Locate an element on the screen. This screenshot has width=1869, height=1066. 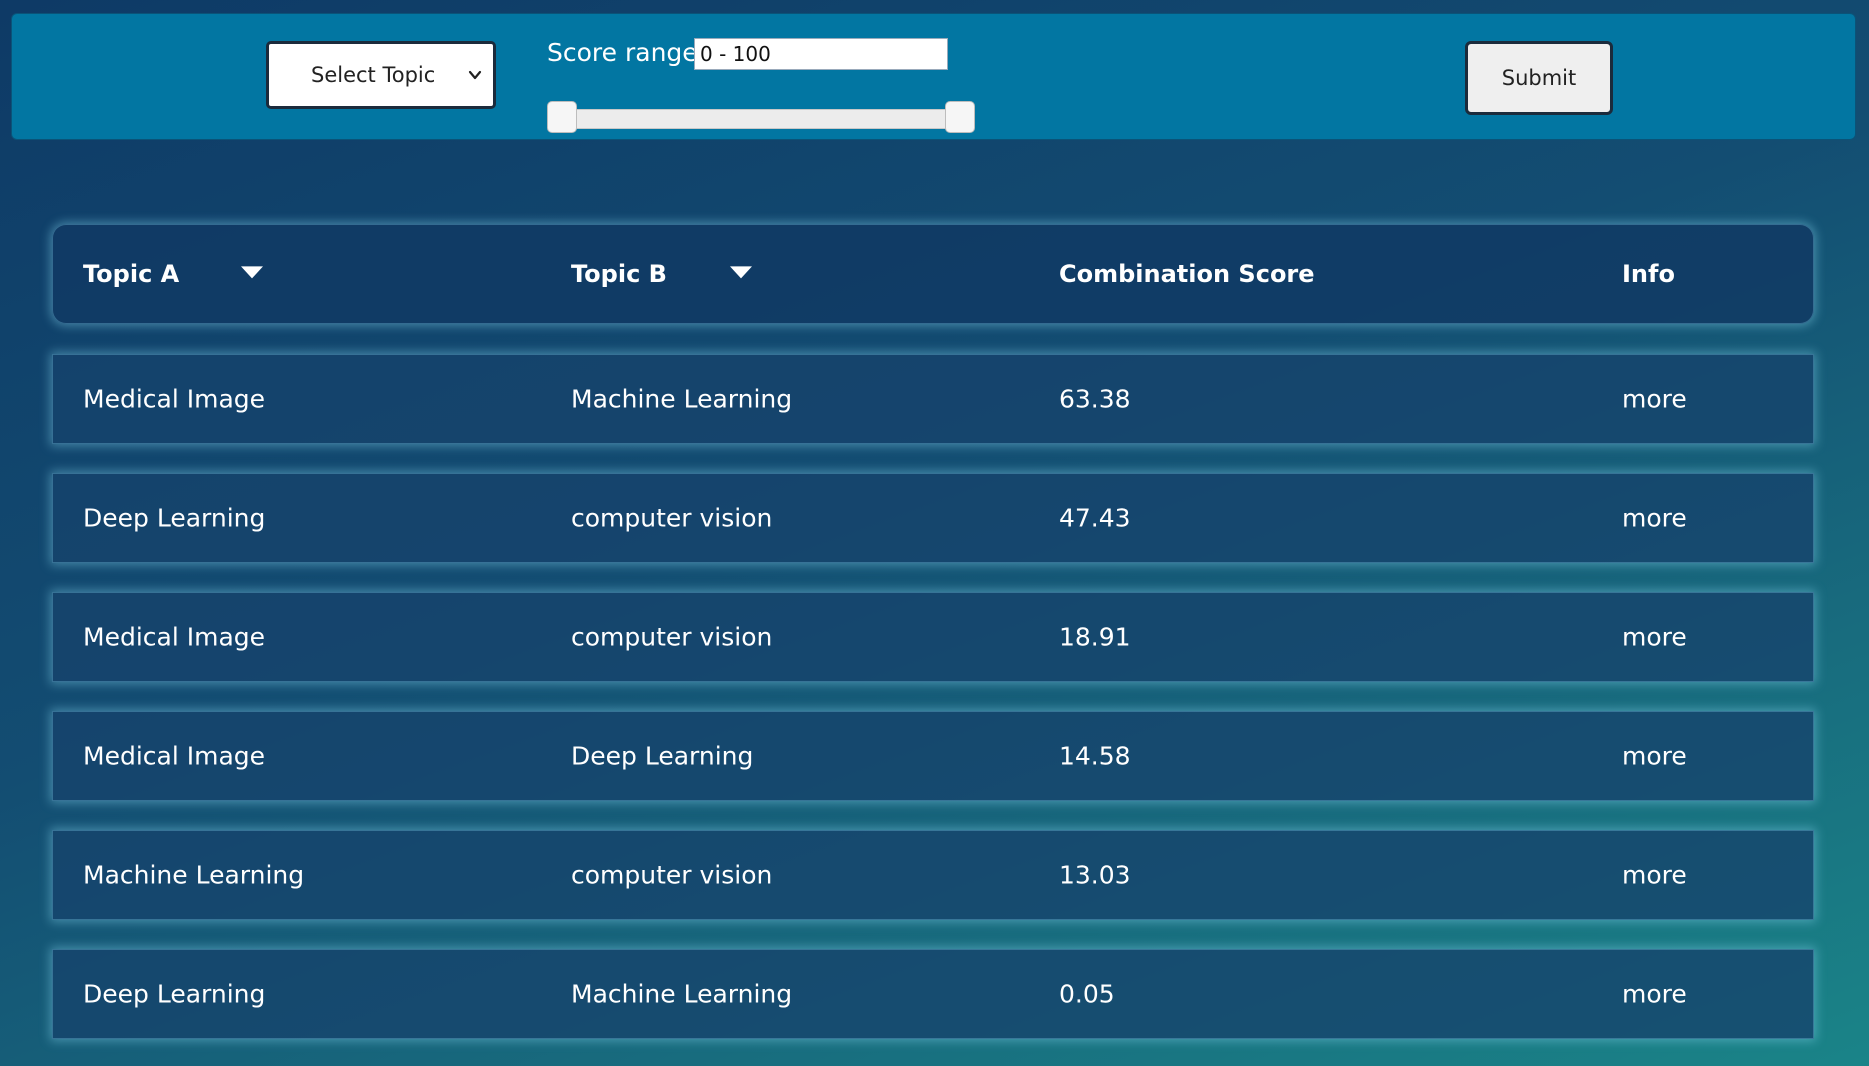
table-header: Topic A Topic B Combination Score Info is located at coordinates (933, 274).